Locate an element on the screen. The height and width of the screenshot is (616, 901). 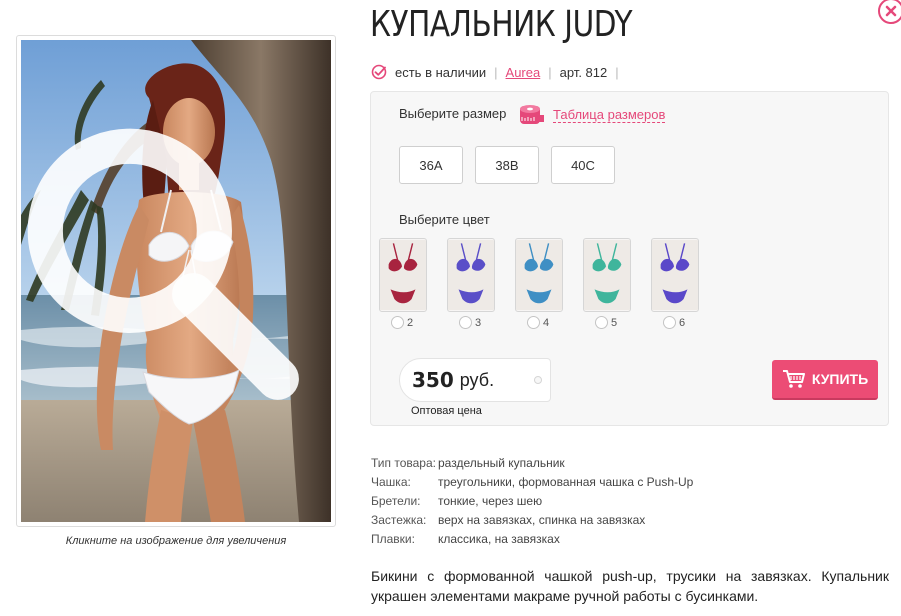
color-number: 3 is located at coordinates (478, 322).